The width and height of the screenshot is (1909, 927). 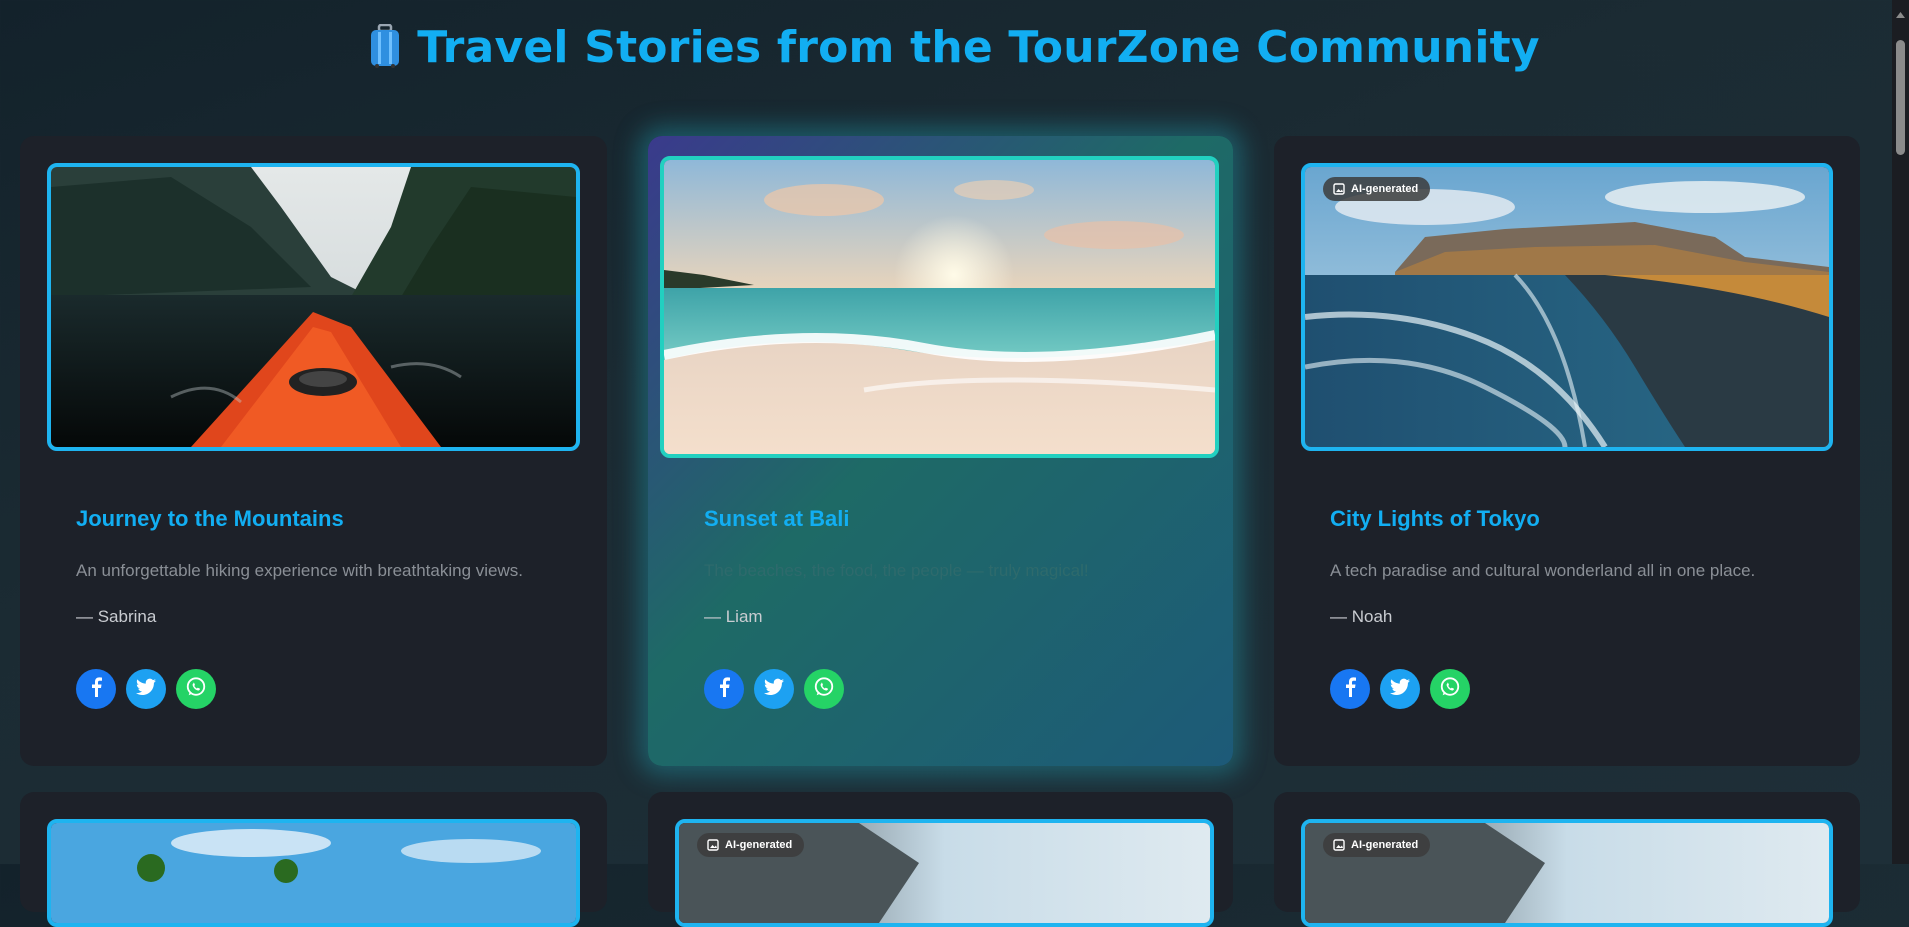 I want to click on scrollbar-thumb, so click(x=1900, y=97).